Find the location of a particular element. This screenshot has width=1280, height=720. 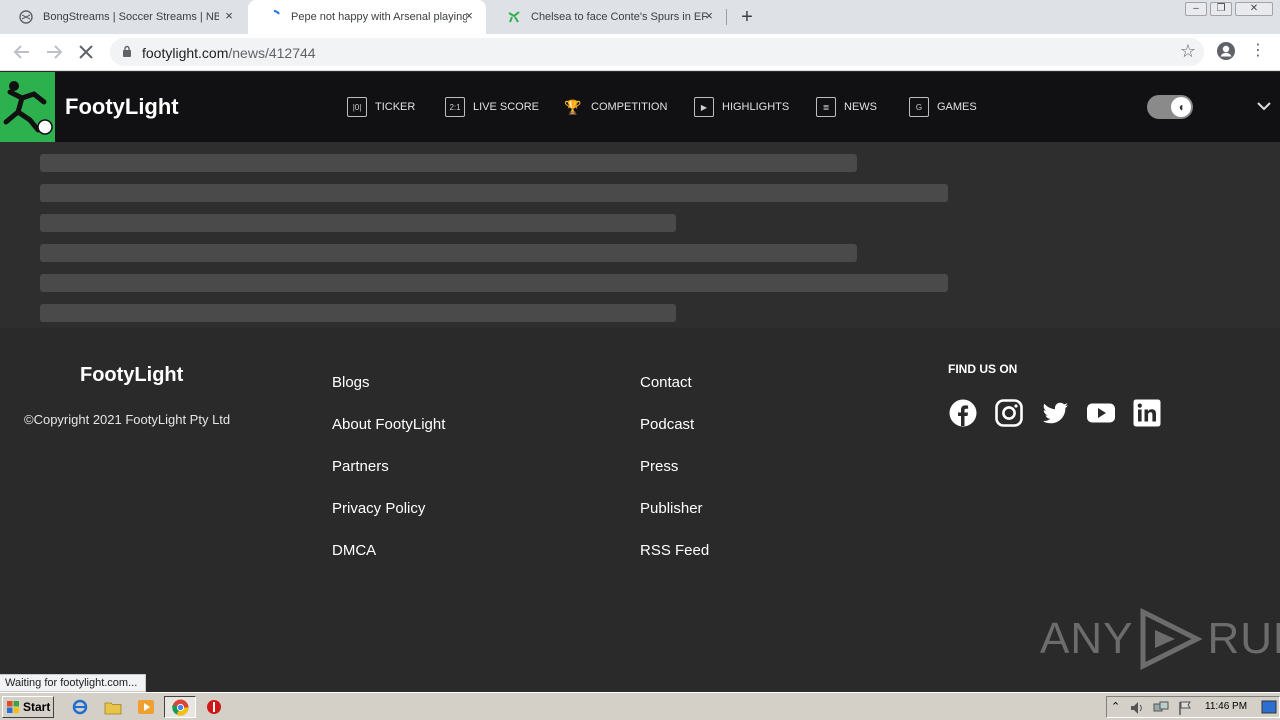

footer-link-partners: Partners is located at coordinates (360, 466).